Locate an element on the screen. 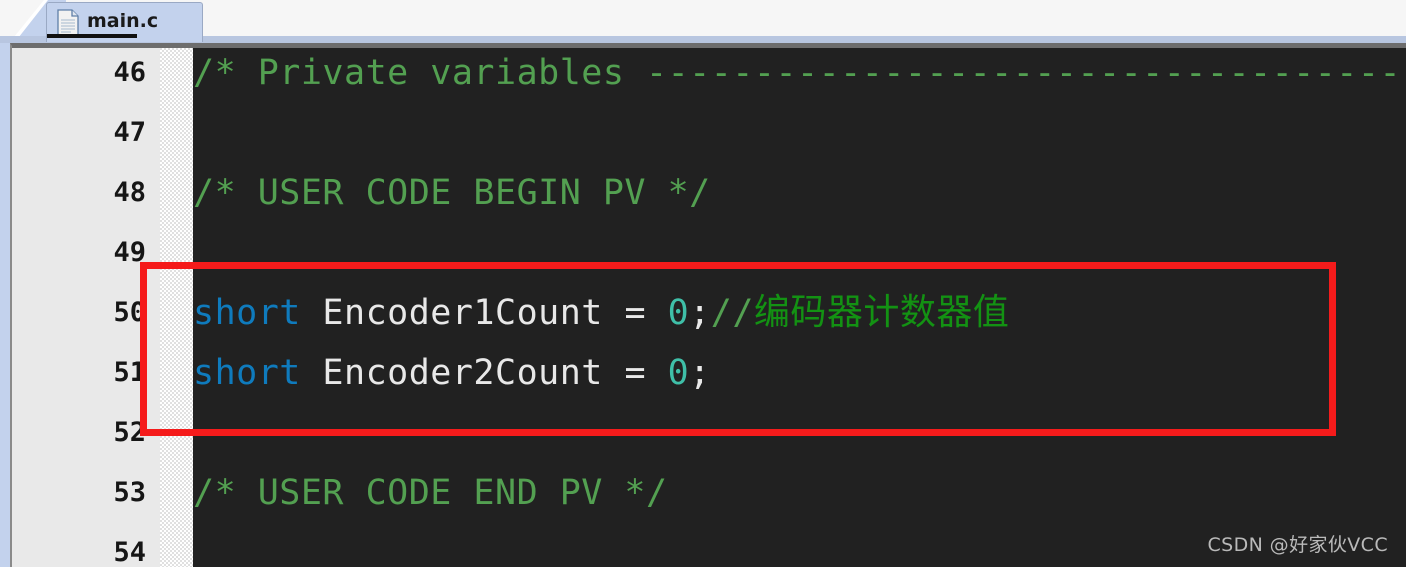 This screenshot has width=1406, height=567. token-comment: // is located at coordinates (732, 313).